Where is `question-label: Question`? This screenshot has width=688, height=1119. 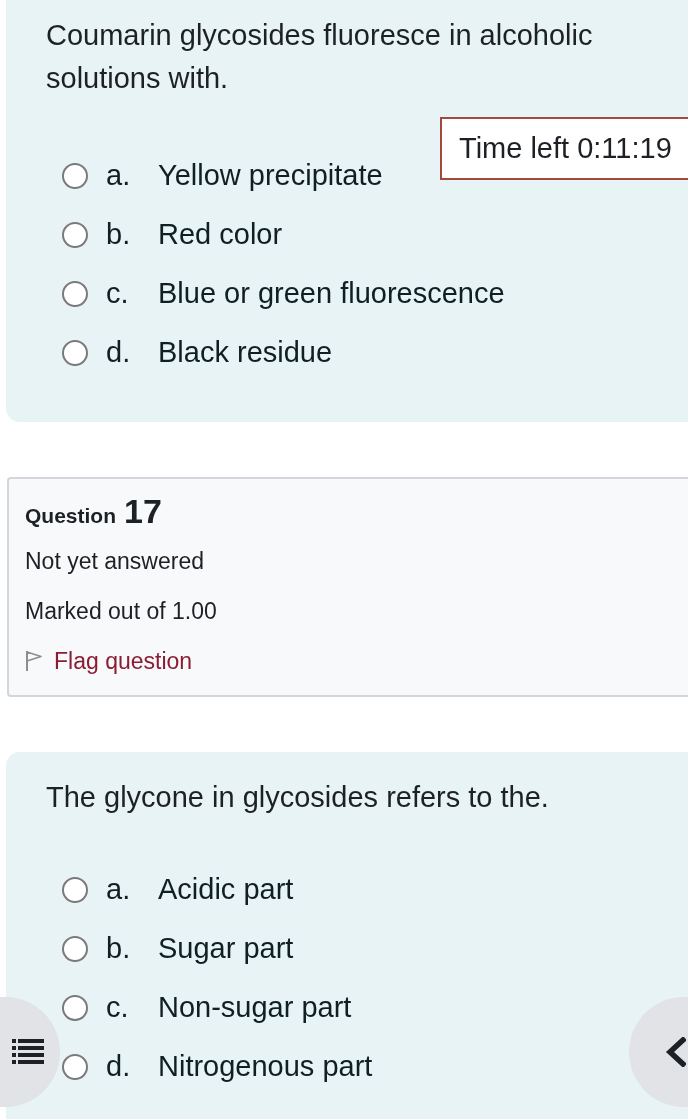 question-label: Question is located at coordinates (70, 516).